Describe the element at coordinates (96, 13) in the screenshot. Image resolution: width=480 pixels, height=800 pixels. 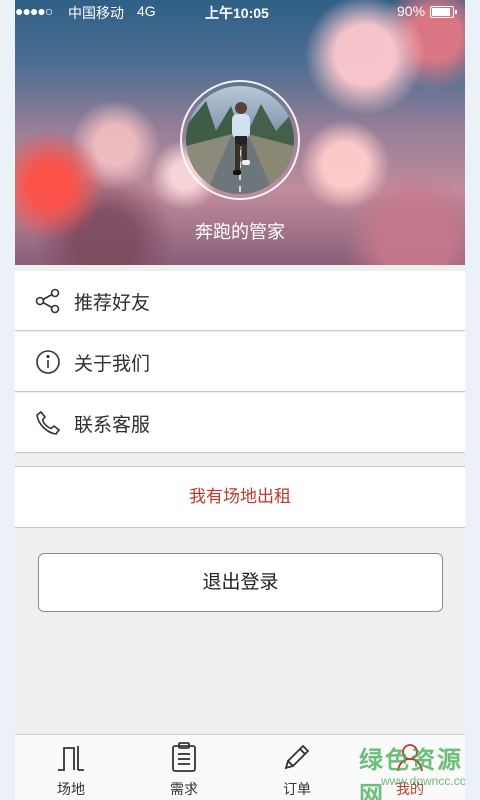
I see `carrier-name: 中国移动` at that location.